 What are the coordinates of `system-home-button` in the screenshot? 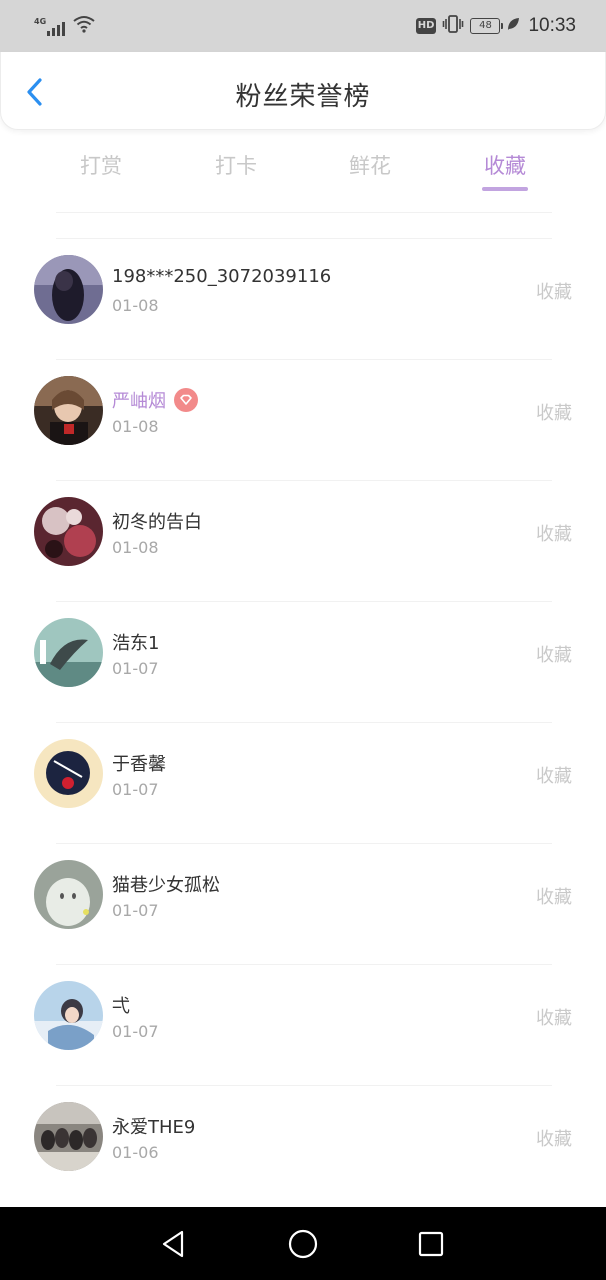 It's located at (303, 1244).